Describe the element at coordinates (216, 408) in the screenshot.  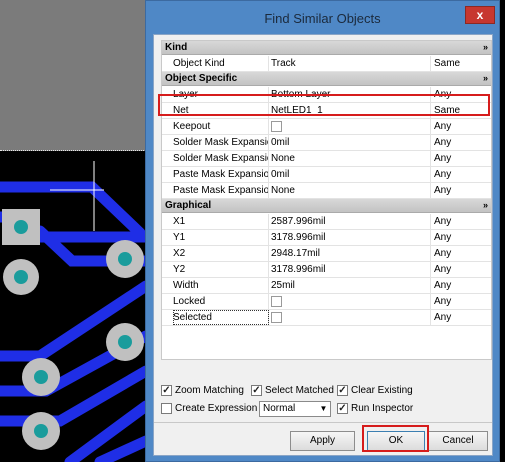
I see `create-expression-label: Create Expression` at that location.